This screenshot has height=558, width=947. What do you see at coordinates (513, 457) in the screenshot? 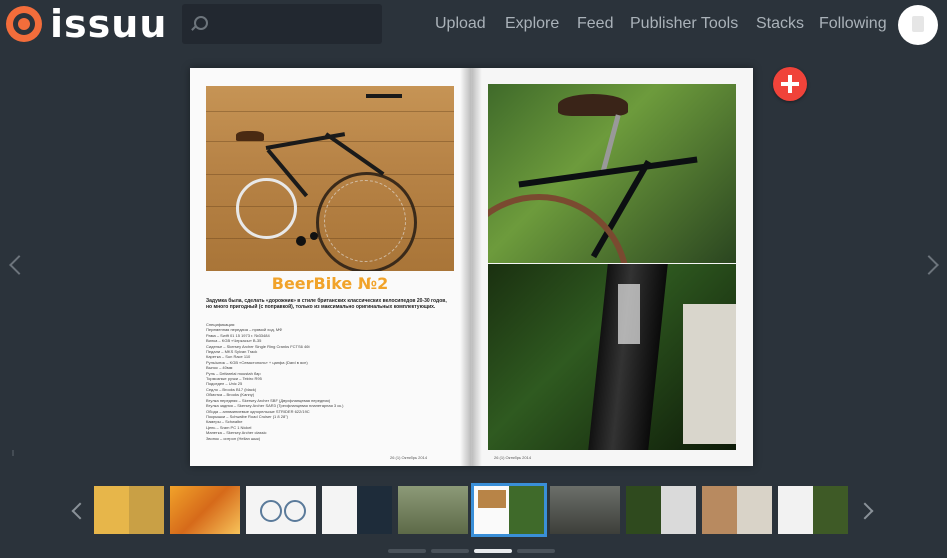
I see `right-page-footer: 26 (1) Октябрь 2014` at bounding box center [513, 457].